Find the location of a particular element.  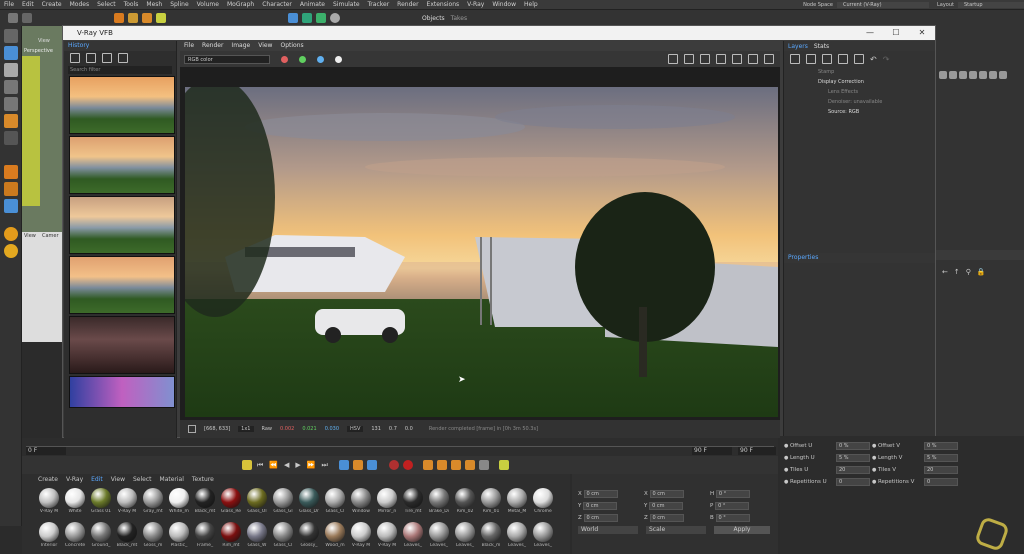

history-search-input: Search filter is located at coordinates (120, 70).